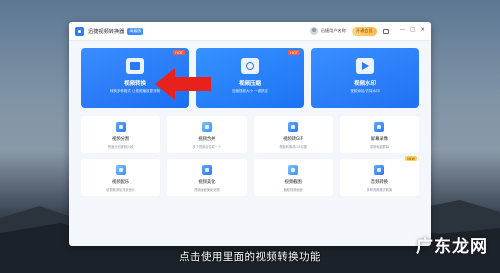 Image resolution: width=500 pixels, height=273 pixels. What do you see at coordinates (120, 170) in the screenshot?
I see `music-icon` at bounding box center [120, 170].